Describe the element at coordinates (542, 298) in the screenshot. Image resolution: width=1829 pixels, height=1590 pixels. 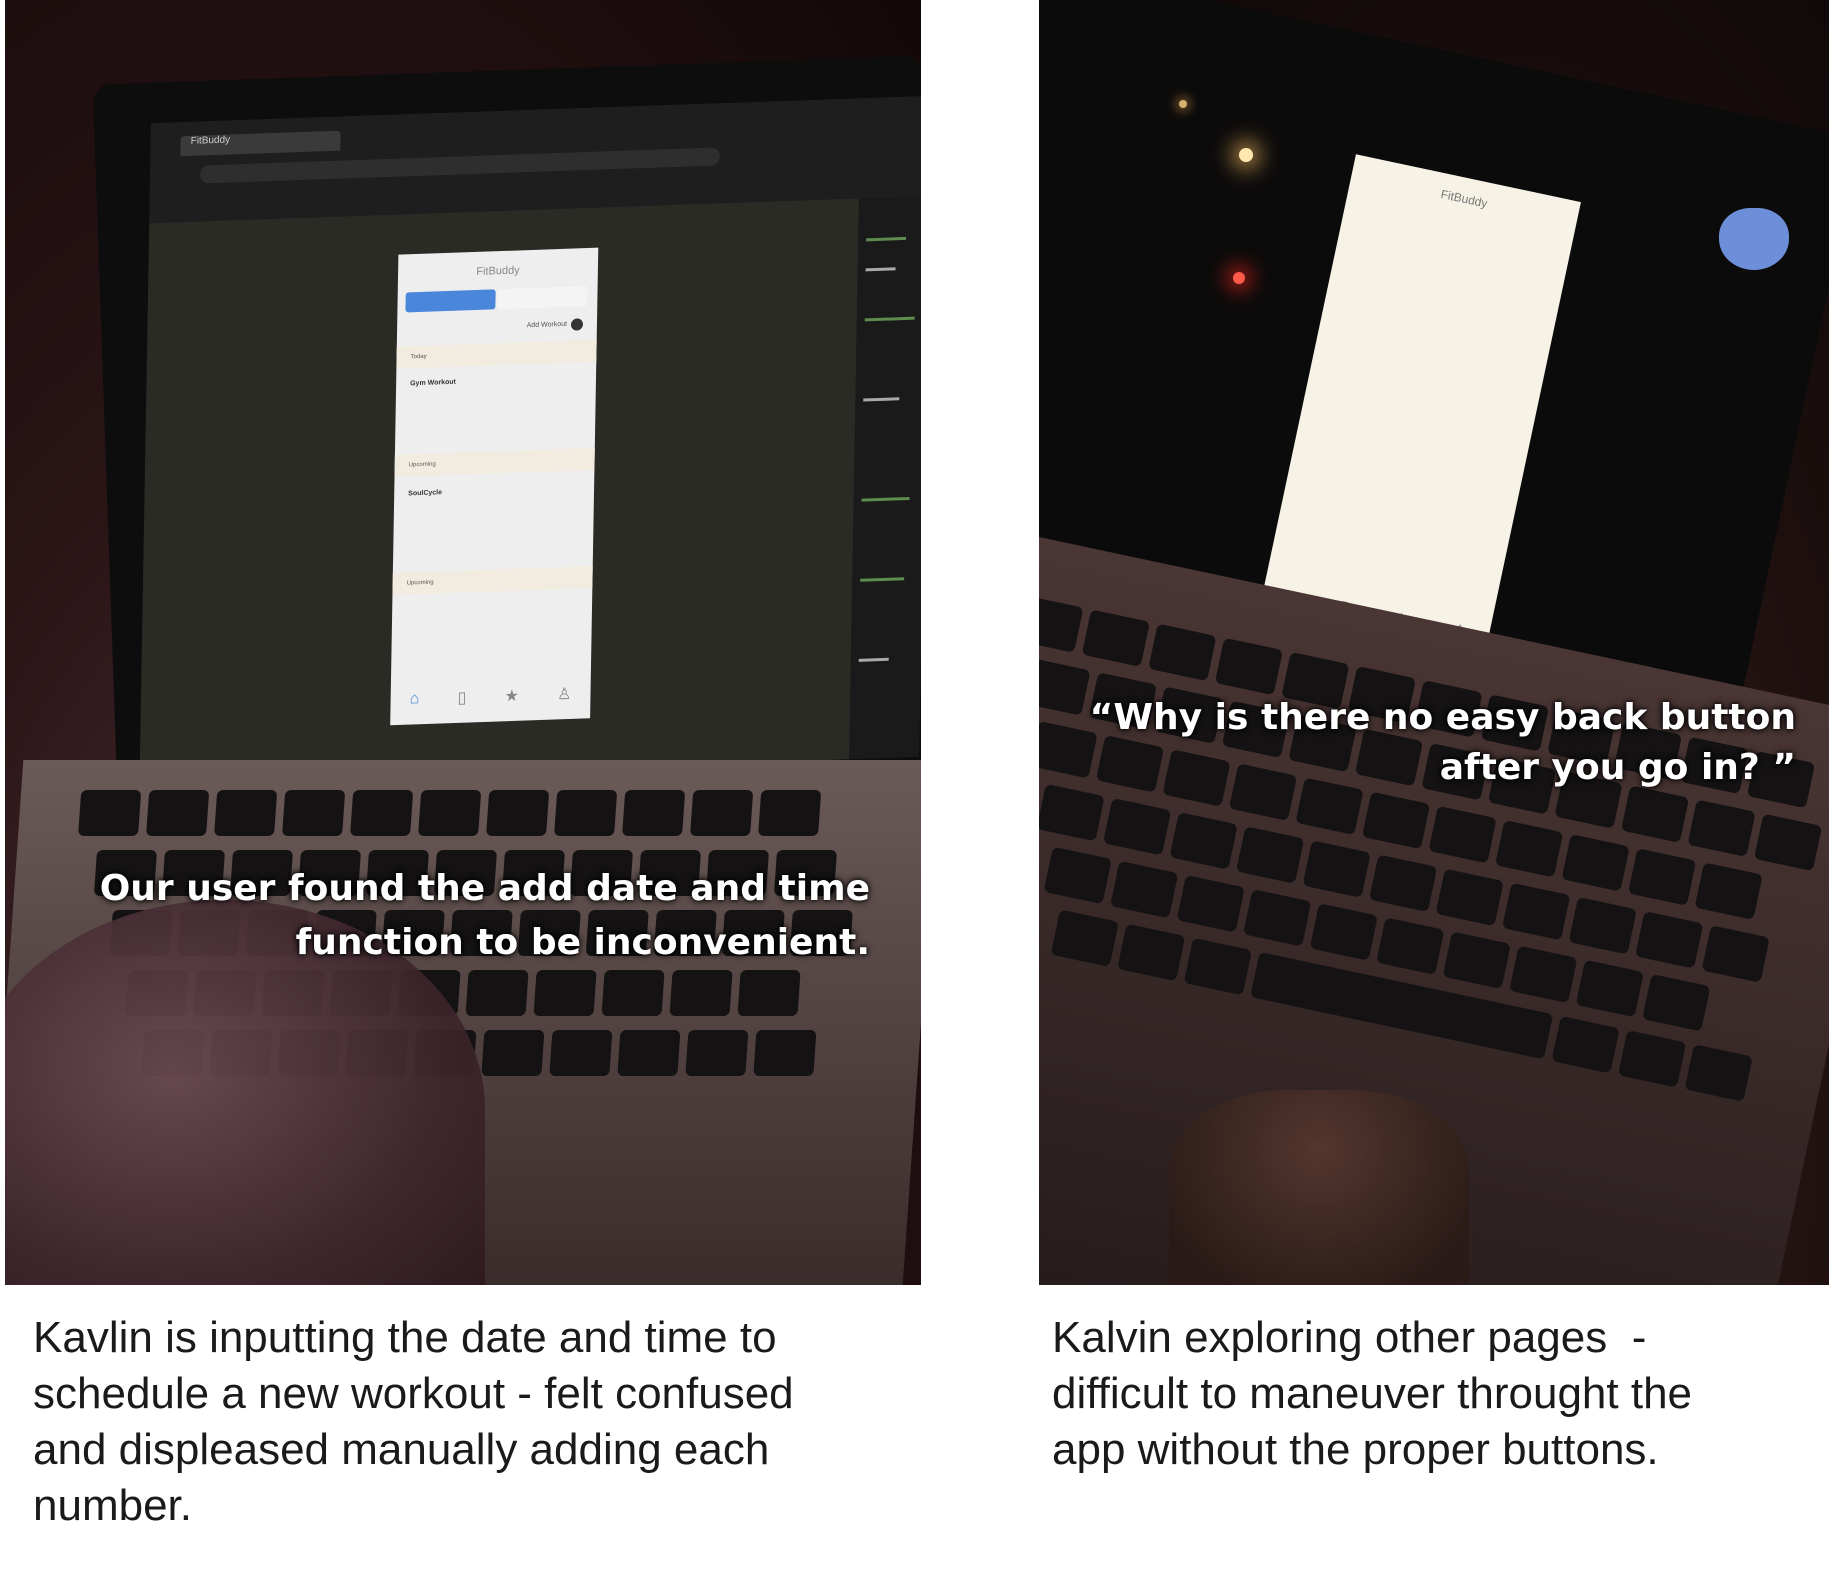
I see `segment-other` at that location.